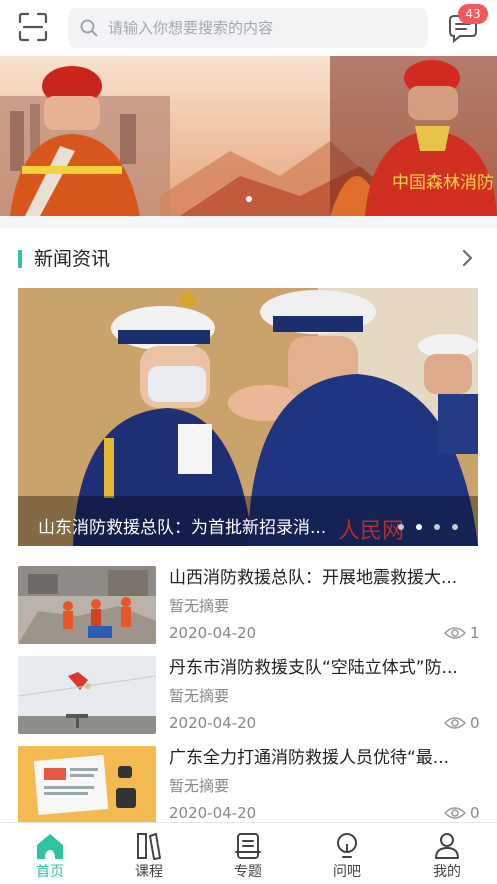 The height and width of the screenshot is (884, 497). What do you see at coordinates (447, 872) in the screenshot?
I see `tab-label: 我的` at bounding box center [447, 872].